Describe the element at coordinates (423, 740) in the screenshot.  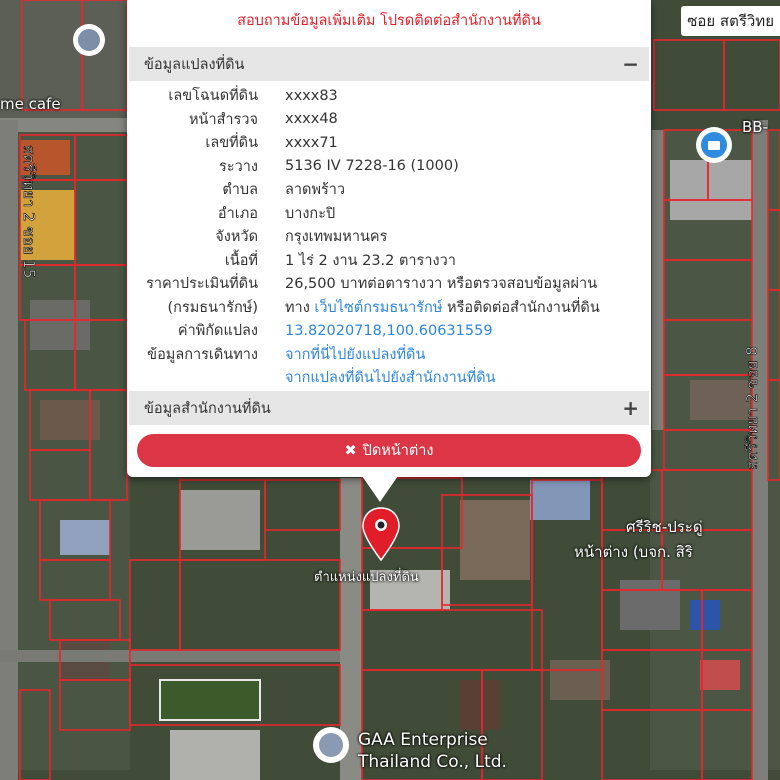
I see `map-label-gaa-line1: GAA Enterprise` at that location.